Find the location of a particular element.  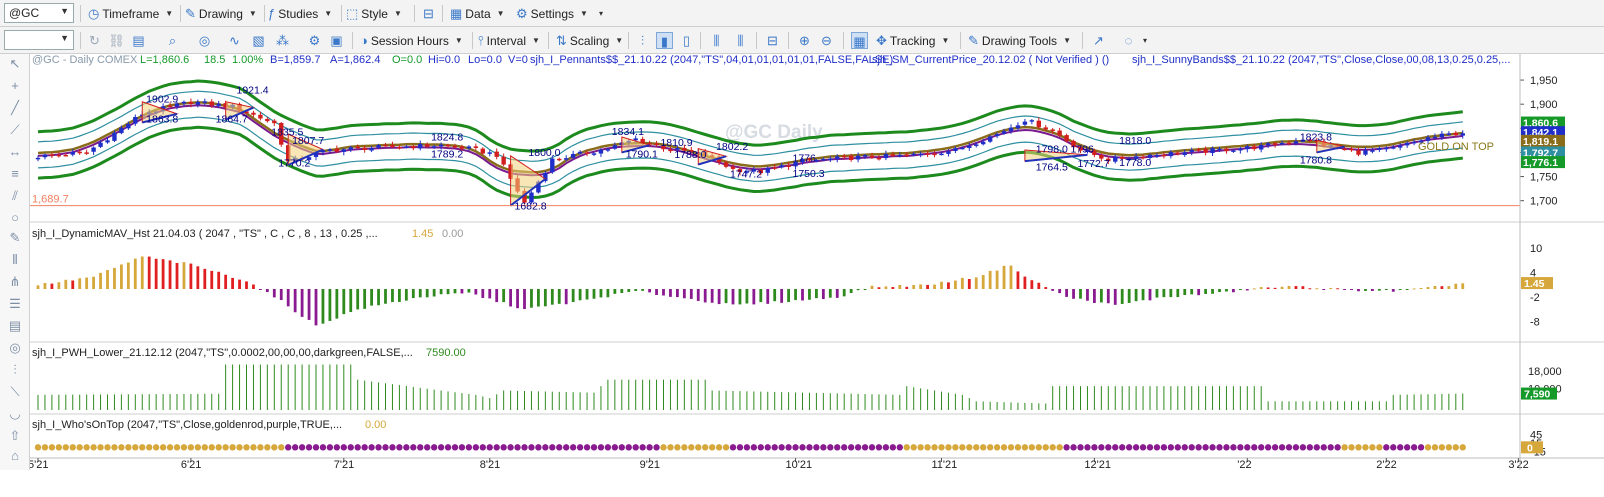

fib-fan-icon: ⋔ is located at coordinates (15, 282).